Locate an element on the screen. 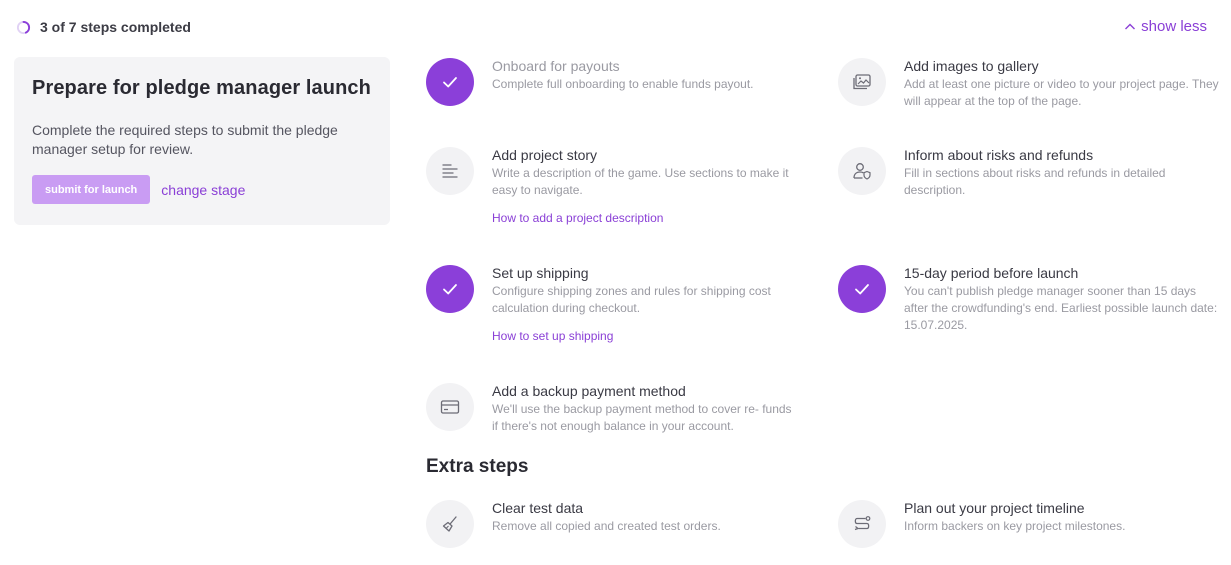  broom-icon is located at coordinates (449, 524).